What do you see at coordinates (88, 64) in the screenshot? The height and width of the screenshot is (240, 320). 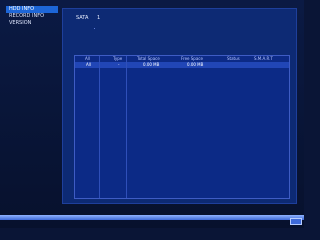 I see `cell-all: All` at bounding box center [88, 64].